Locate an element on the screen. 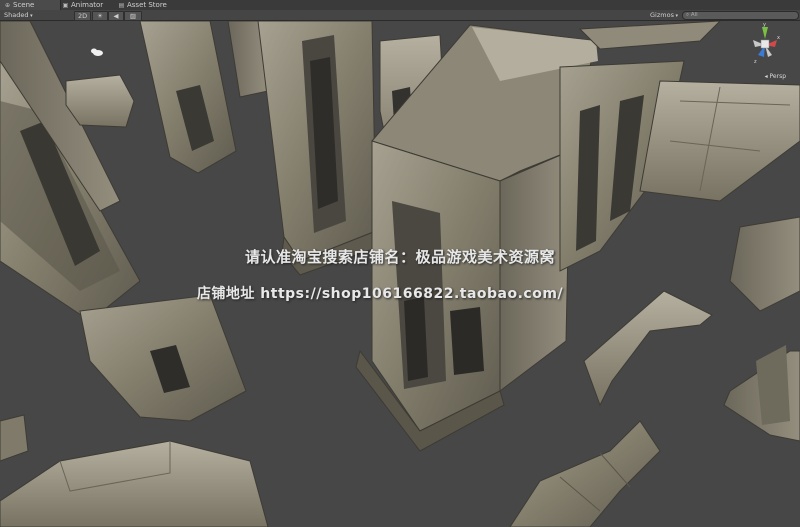 This screenshot has width=800, height=527. shading-mode-dropdown: Shaded is located at coordinates (18, 15).